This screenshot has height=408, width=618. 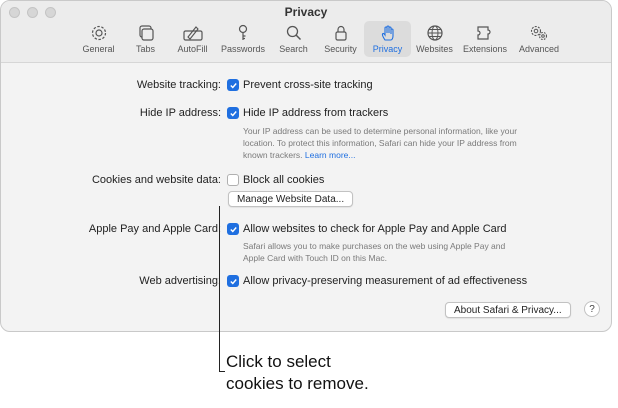 I want to click on tab-autofill: AutoFill, so click(x=192, y=39).